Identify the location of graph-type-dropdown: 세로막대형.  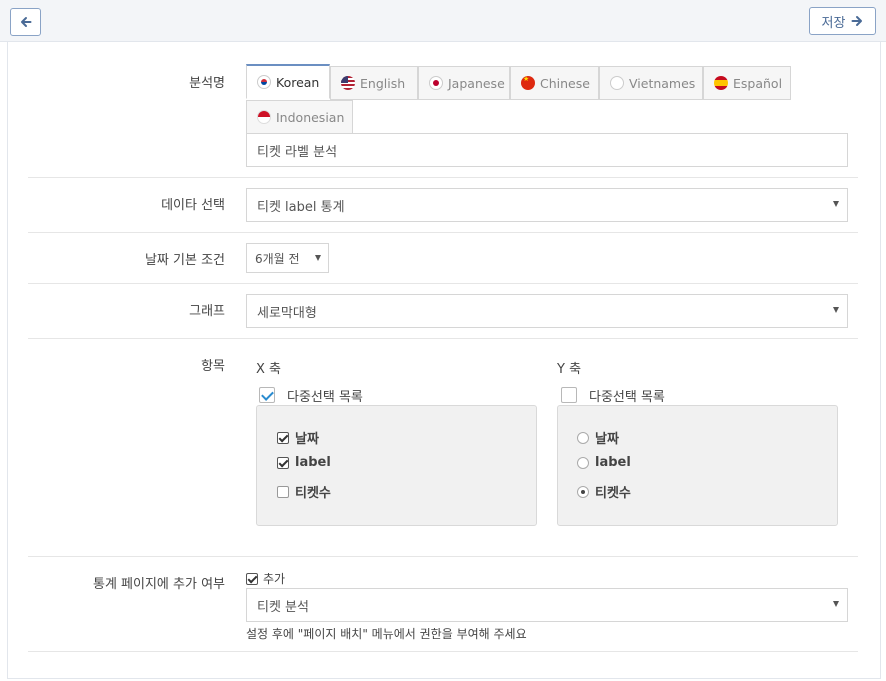
(547, 311).